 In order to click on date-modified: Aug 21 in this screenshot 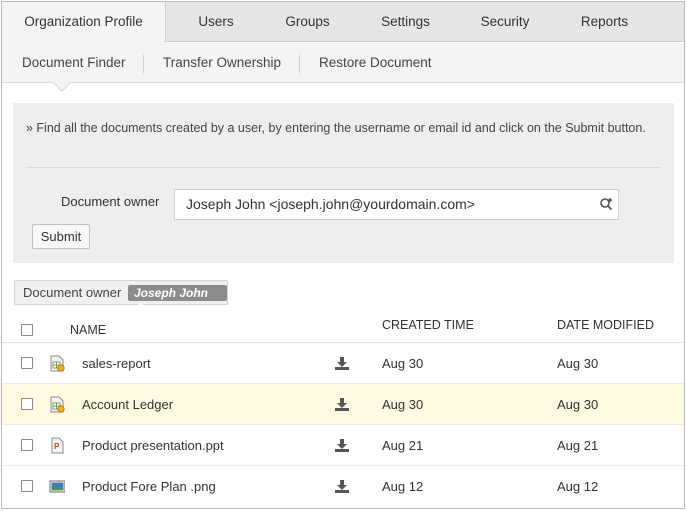, I will do `click(578, 445)`.